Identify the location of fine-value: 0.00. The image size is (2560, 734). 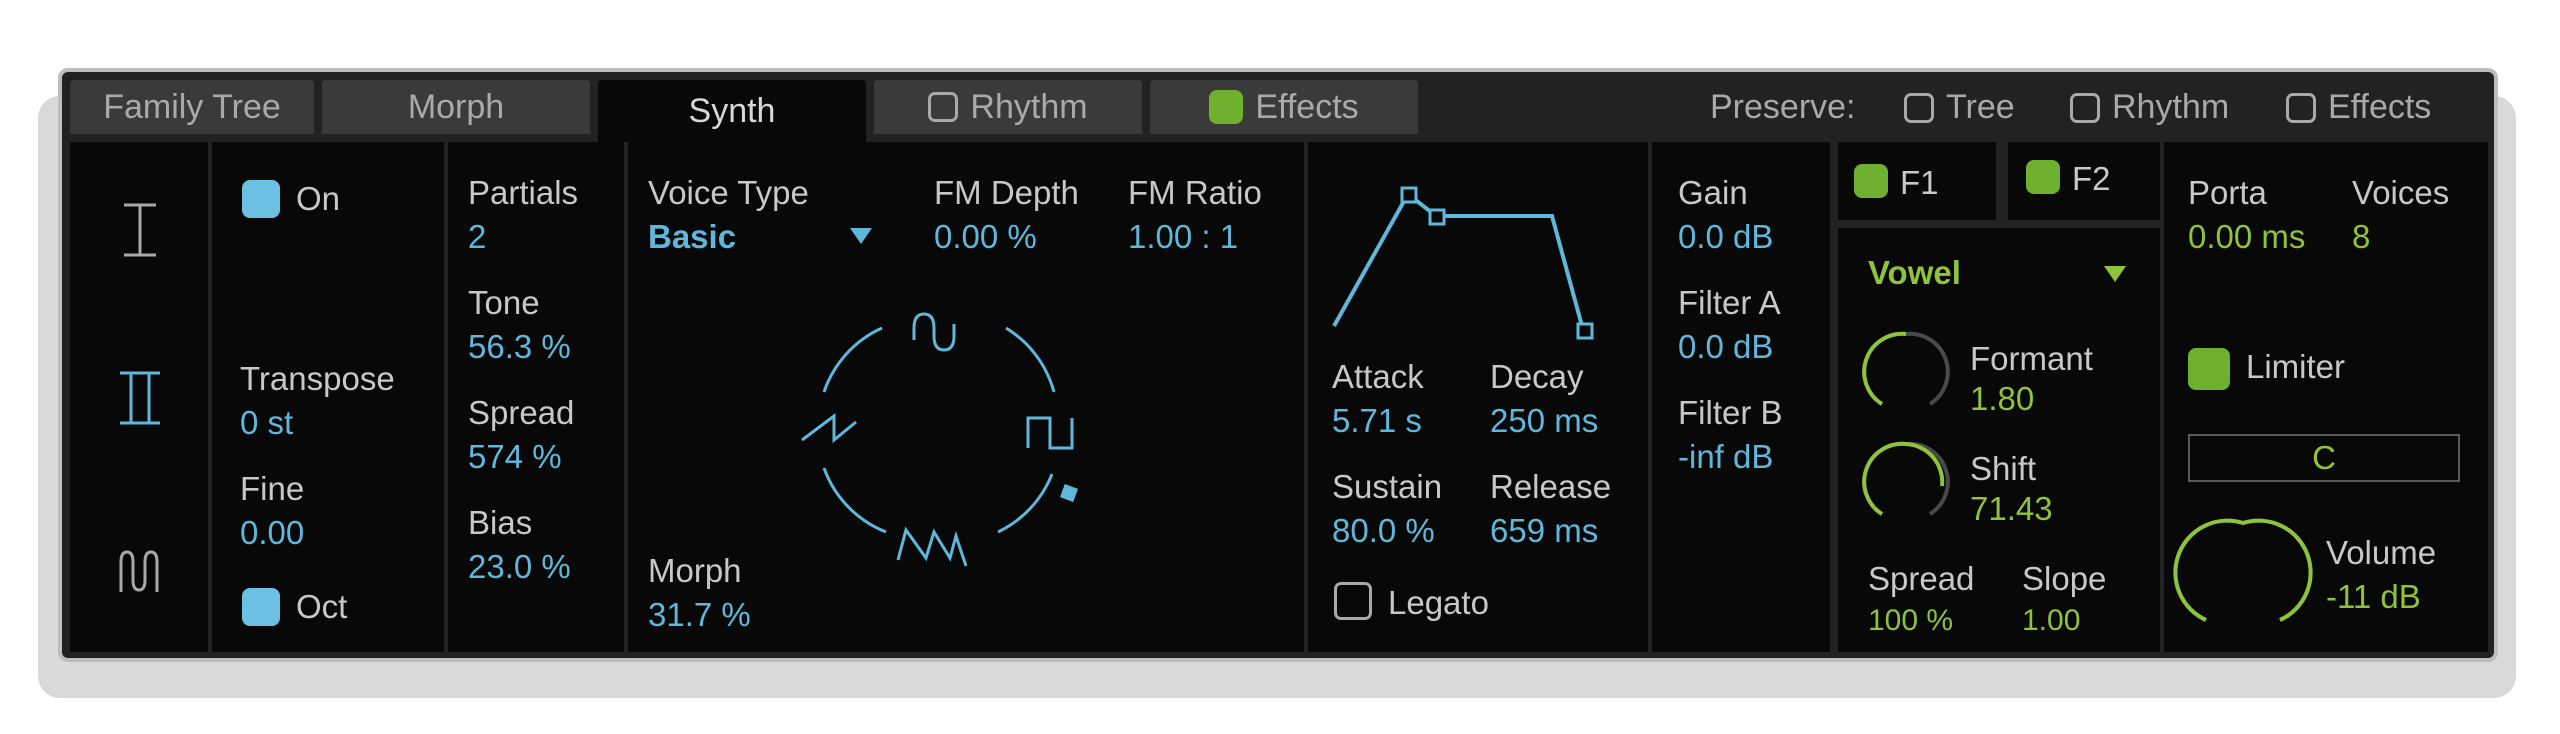
(272, 533).